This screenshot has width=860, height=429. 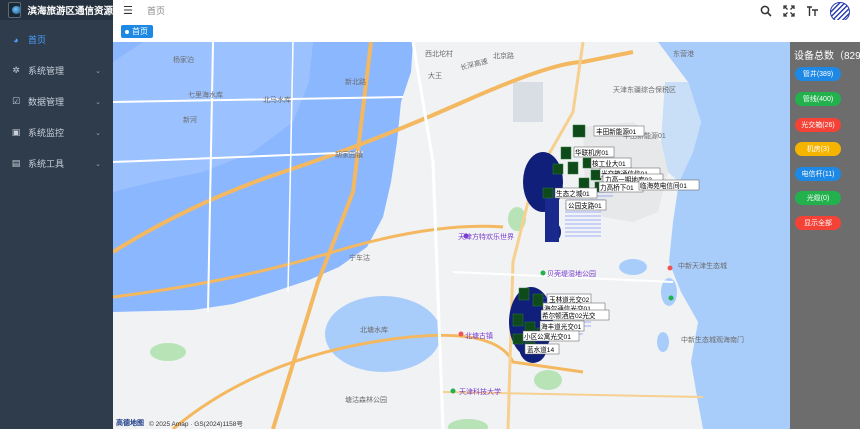 What do you see at coordinates (683, 53) in the screenshot?
I see `place-label: 东营港` at bounding box center [683, 53].